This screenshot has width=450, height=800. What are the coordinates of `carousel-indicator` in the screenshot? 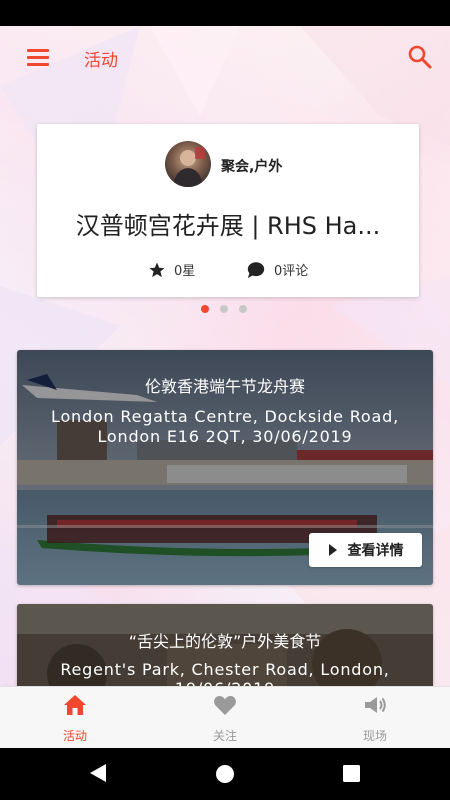 It's located at (229, 309).